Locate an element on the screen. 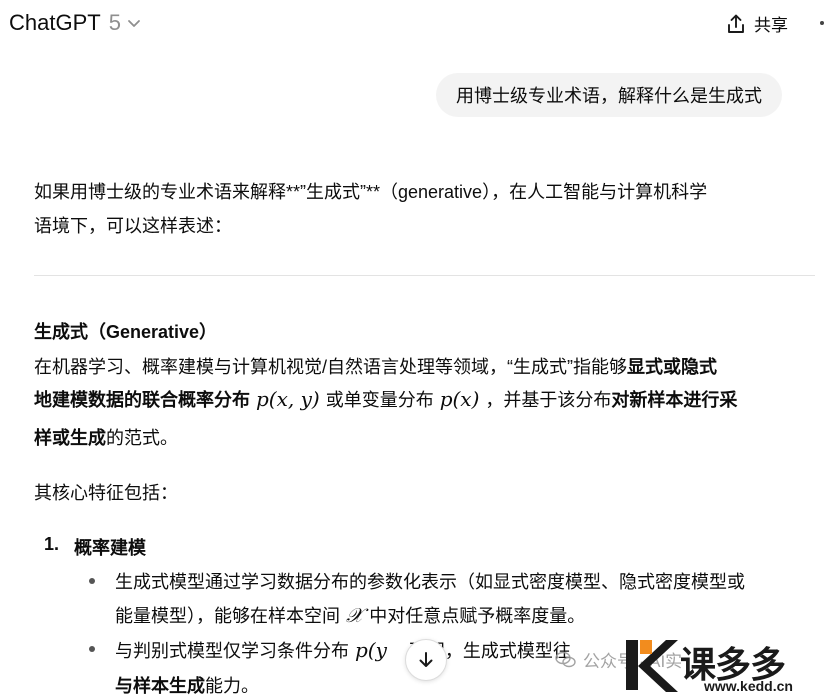 The image size is (829, 695). wechat-icon is located at coordinates (565, 659).